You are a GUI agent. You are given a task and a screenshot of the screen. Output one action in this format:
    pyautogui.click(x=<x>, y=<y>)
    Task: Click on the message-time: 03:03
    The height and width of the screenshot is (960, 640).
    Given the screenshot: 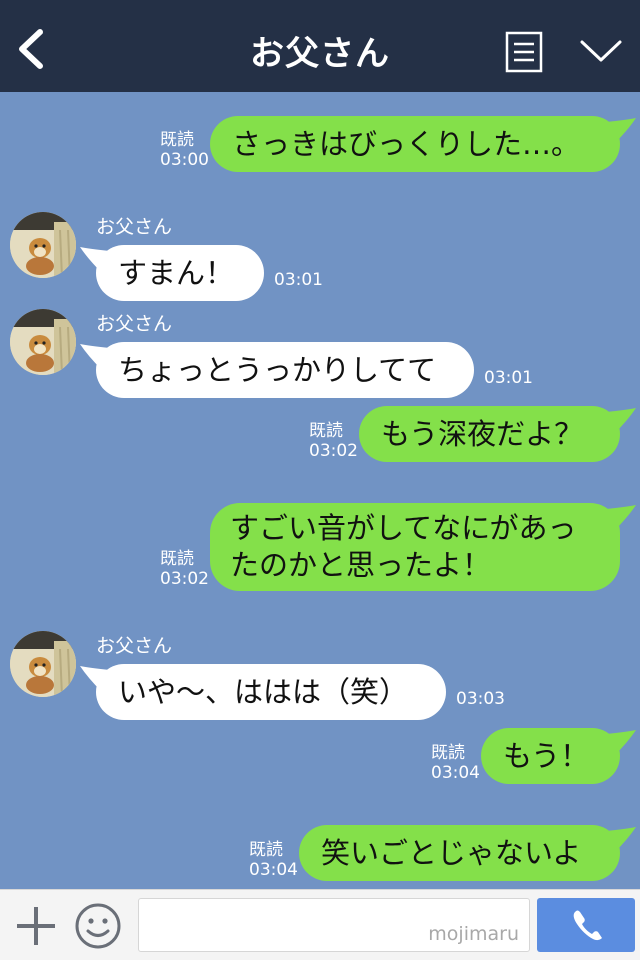 What is the action you would take?
    pyautogui.click(x=480, y=699)
    